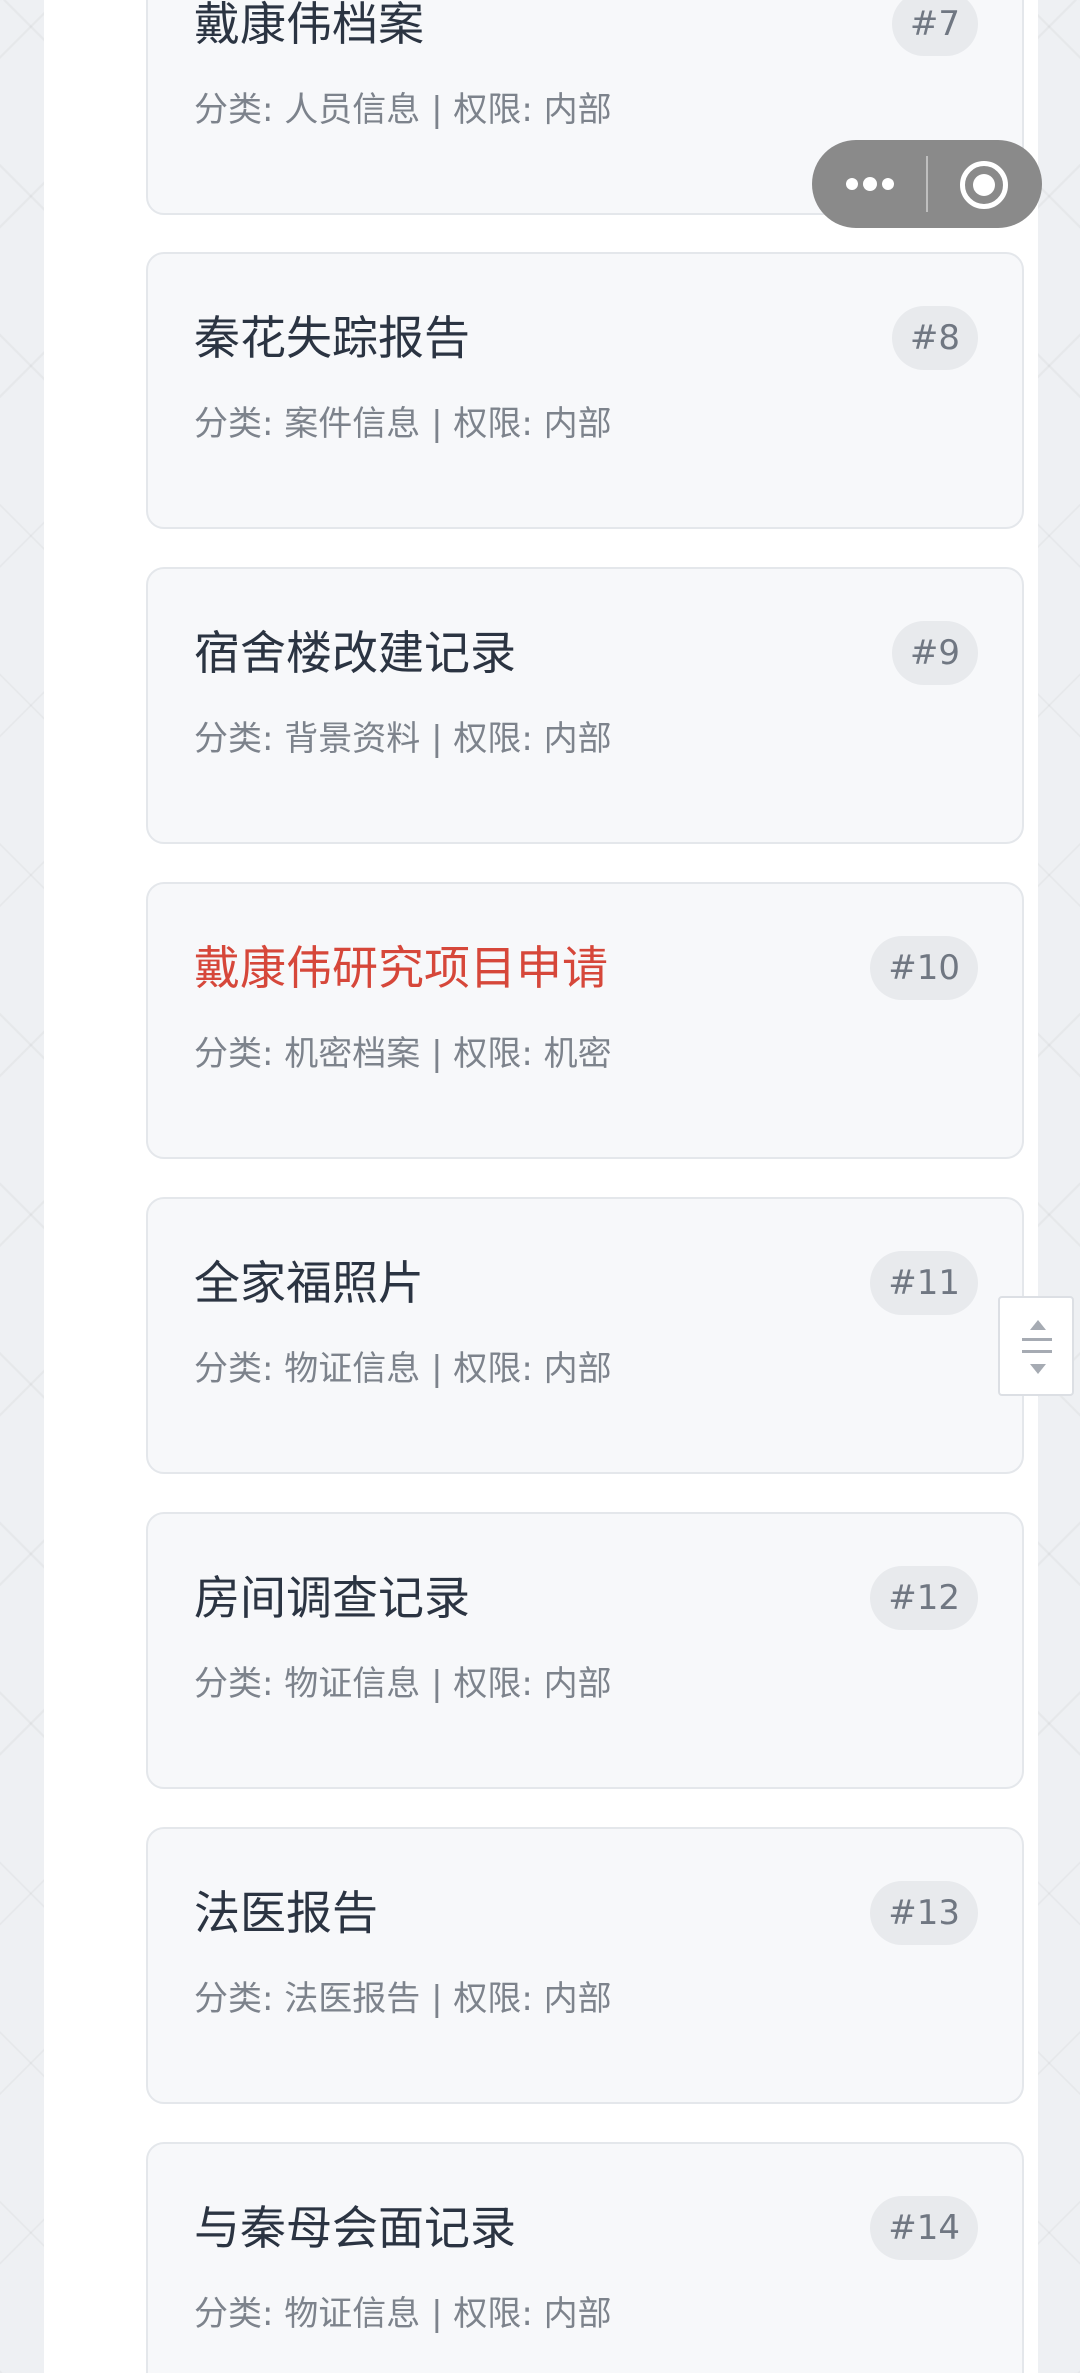  I want to click on document-card-confidential: 戴康伟研究项目申请 #10 分类: 机密档案 | 权限: 机密, so click(585, 1020).